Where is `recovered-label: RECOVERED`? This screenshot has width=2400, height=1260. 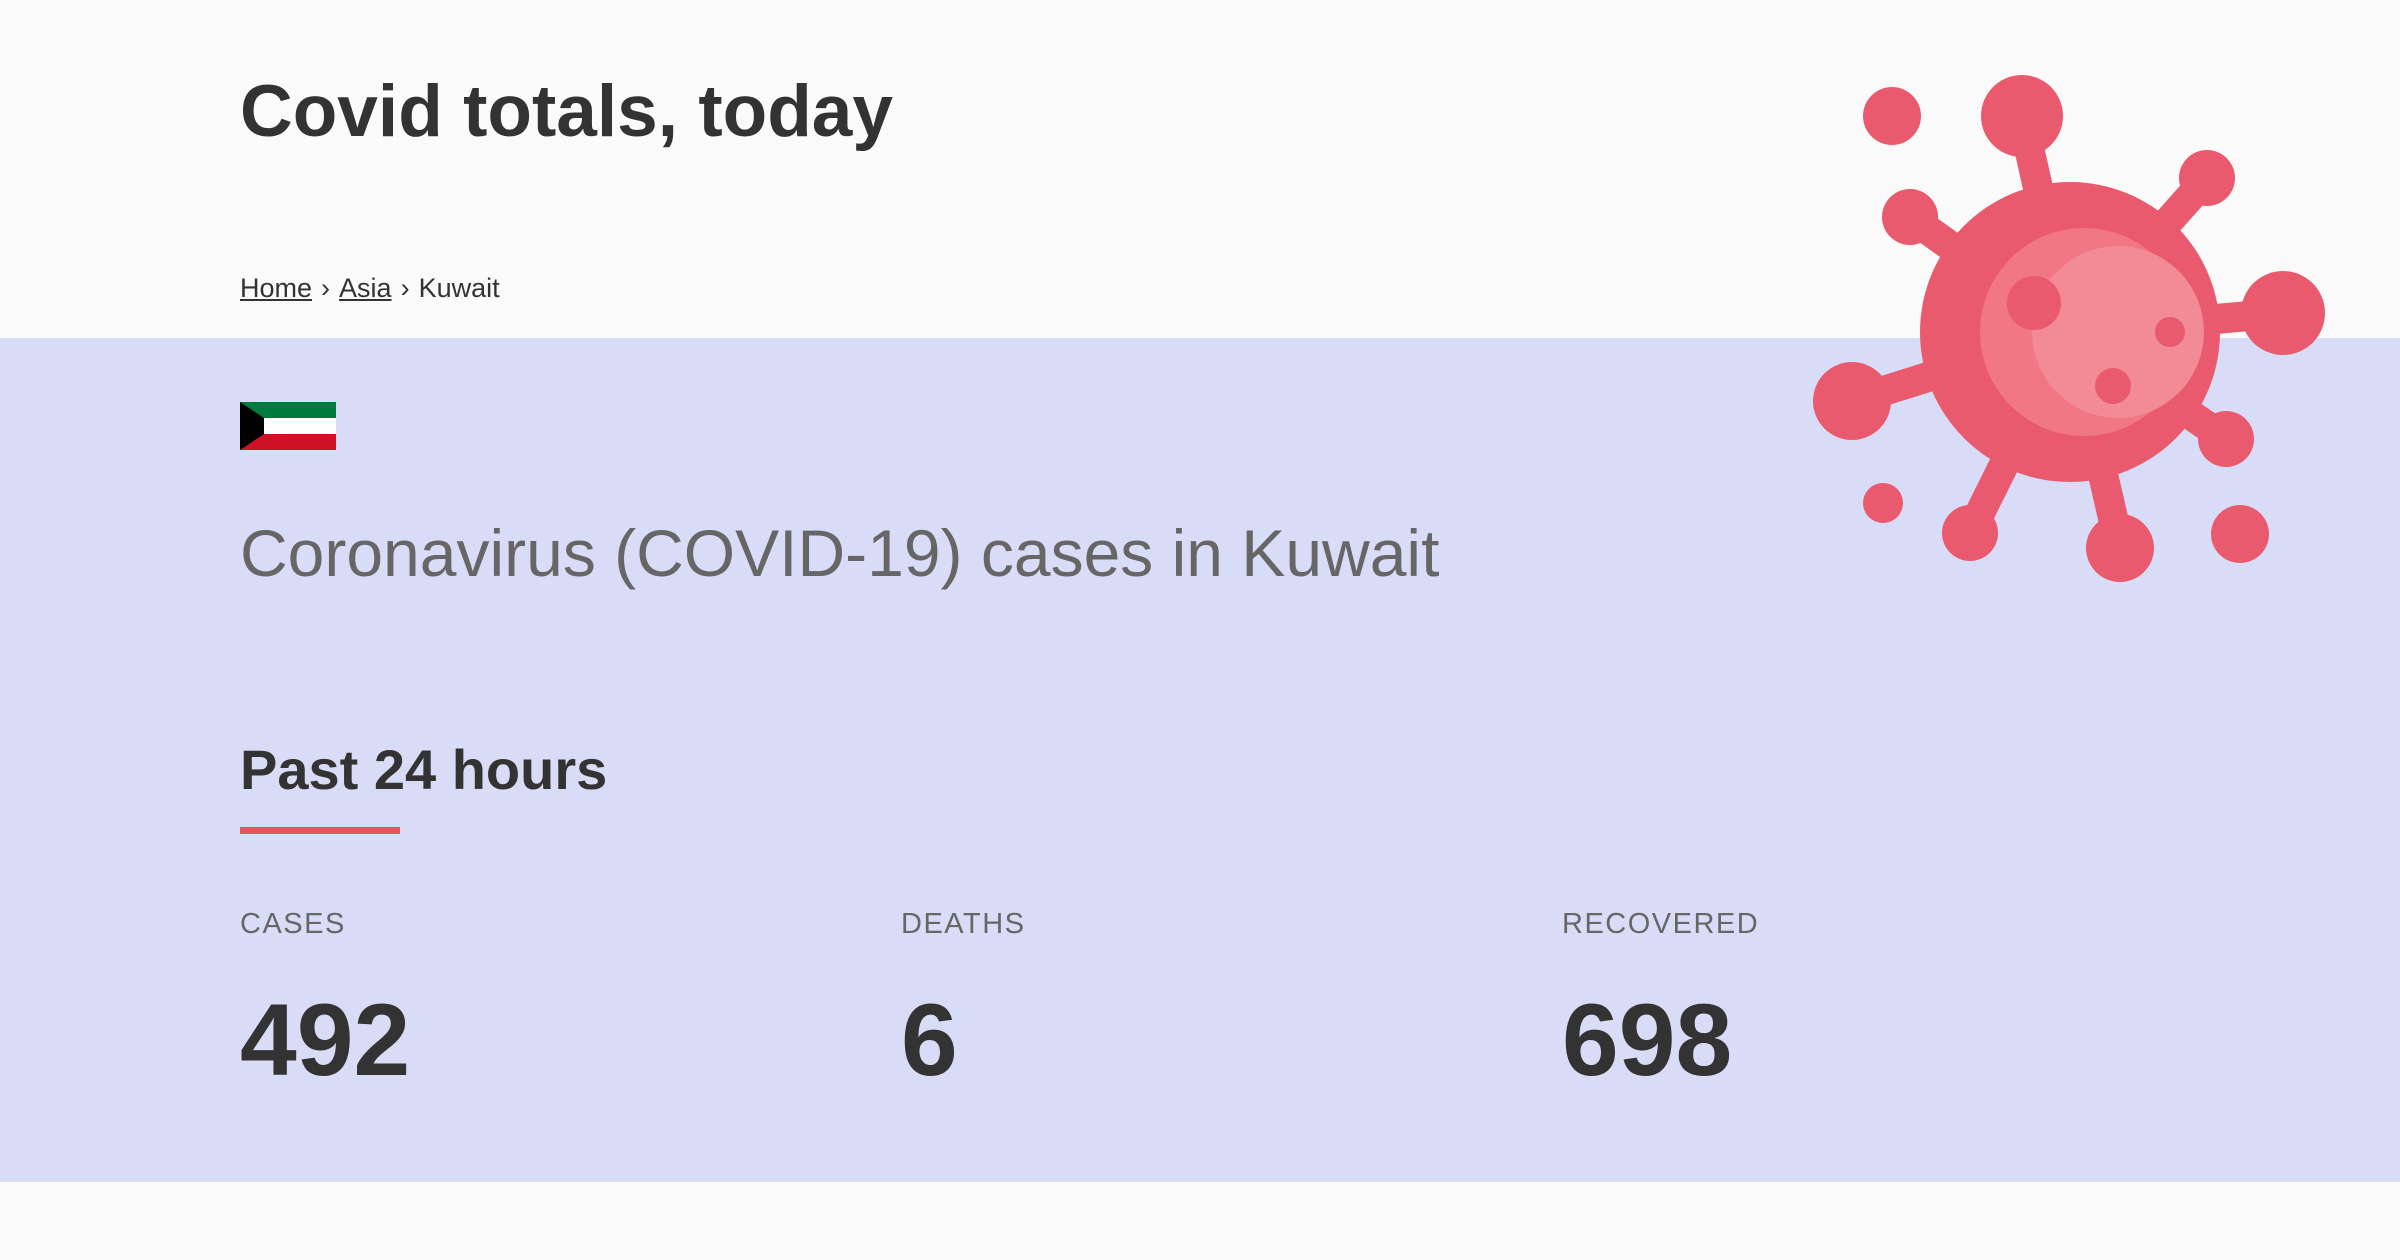
recovered-label: RECOVERED is located at coordinates (1661, 924).